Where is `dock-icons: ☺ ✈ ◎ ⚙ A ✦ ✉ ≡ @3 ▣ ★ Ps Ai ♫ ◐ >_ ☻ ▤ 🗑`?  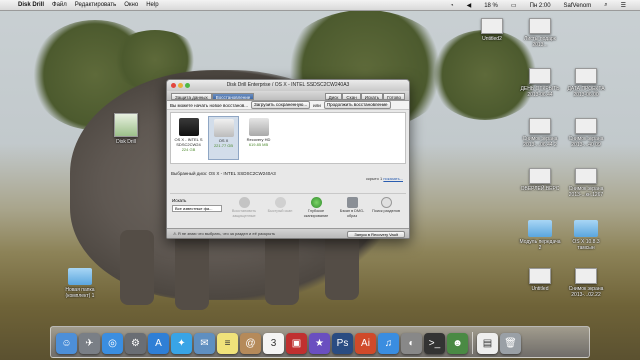 dock-icons: ☺ ✈ ◎ ⚙ A ✦ ✉ ≡ @3 ▣ ★ Ps Ai ♫ ◐ >_ ☻ ▤ 🗑 is located at coordinates (320, 342).